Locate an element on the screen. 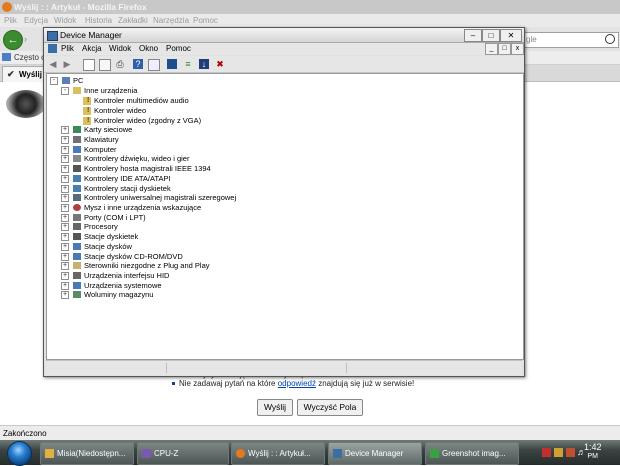 The width and height of the screenshot is (620, 466). tab-wyslij: ✔ Wyślij is located at coordinates (23, 74).